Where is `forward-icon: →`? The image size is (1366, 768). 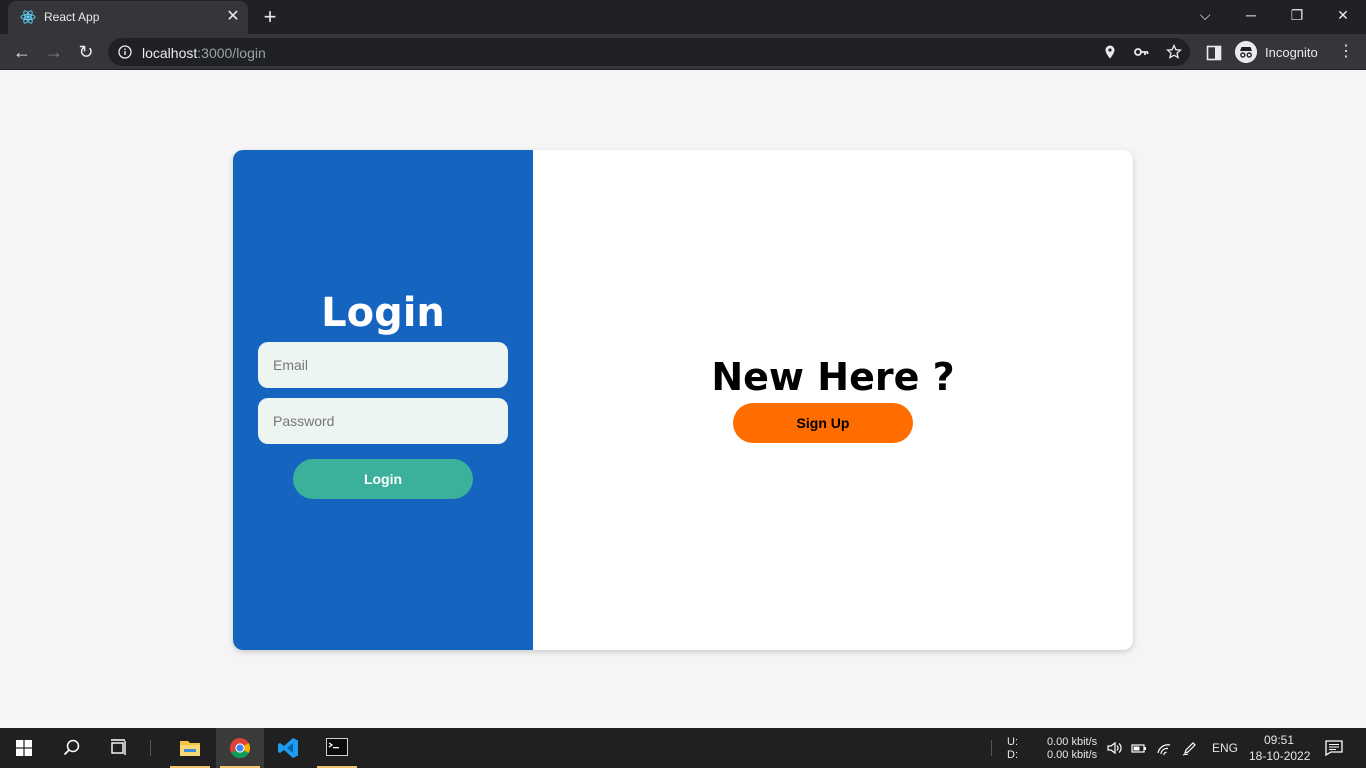
forward-icon: → is located at coordinates (54, 52).